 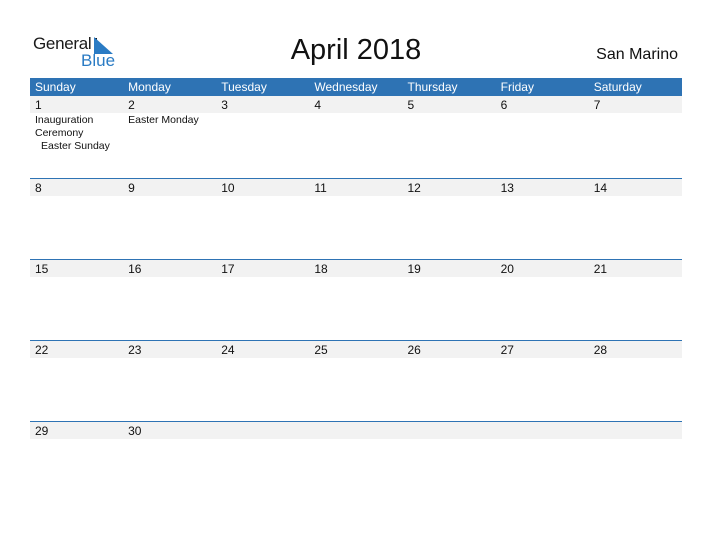 I want to click on date-number: 27, so click(x=507, y=350).